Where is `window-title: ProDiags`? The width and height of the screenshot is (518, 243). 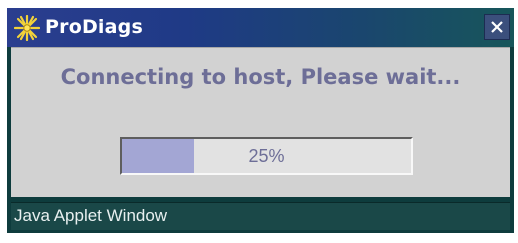 window-title: ProDiags is located at coordinates (94, 27).